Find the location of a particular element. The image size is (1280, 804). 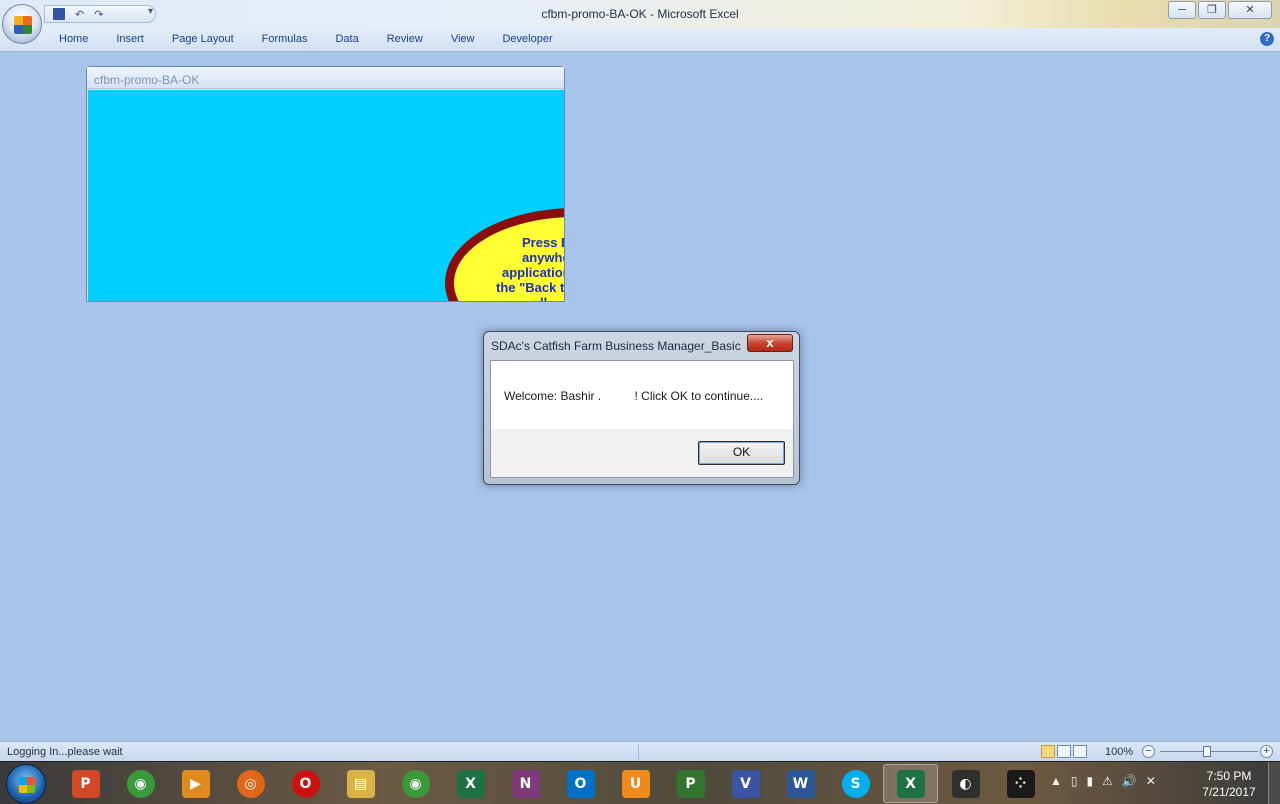

taskbar-app-word: W is located at coordinates (800, 783).